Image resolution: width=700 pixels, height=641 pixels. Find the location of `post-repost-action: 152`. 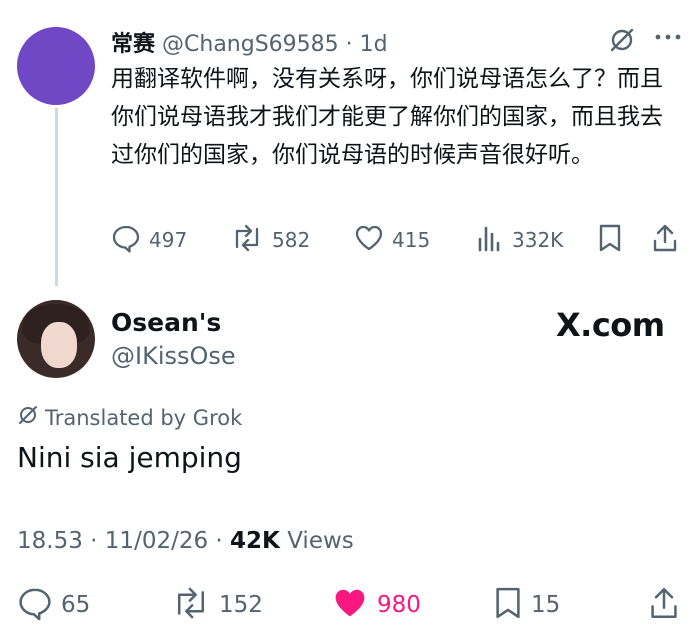

post-repost-action: 152 is located at coordinates (217, 605).